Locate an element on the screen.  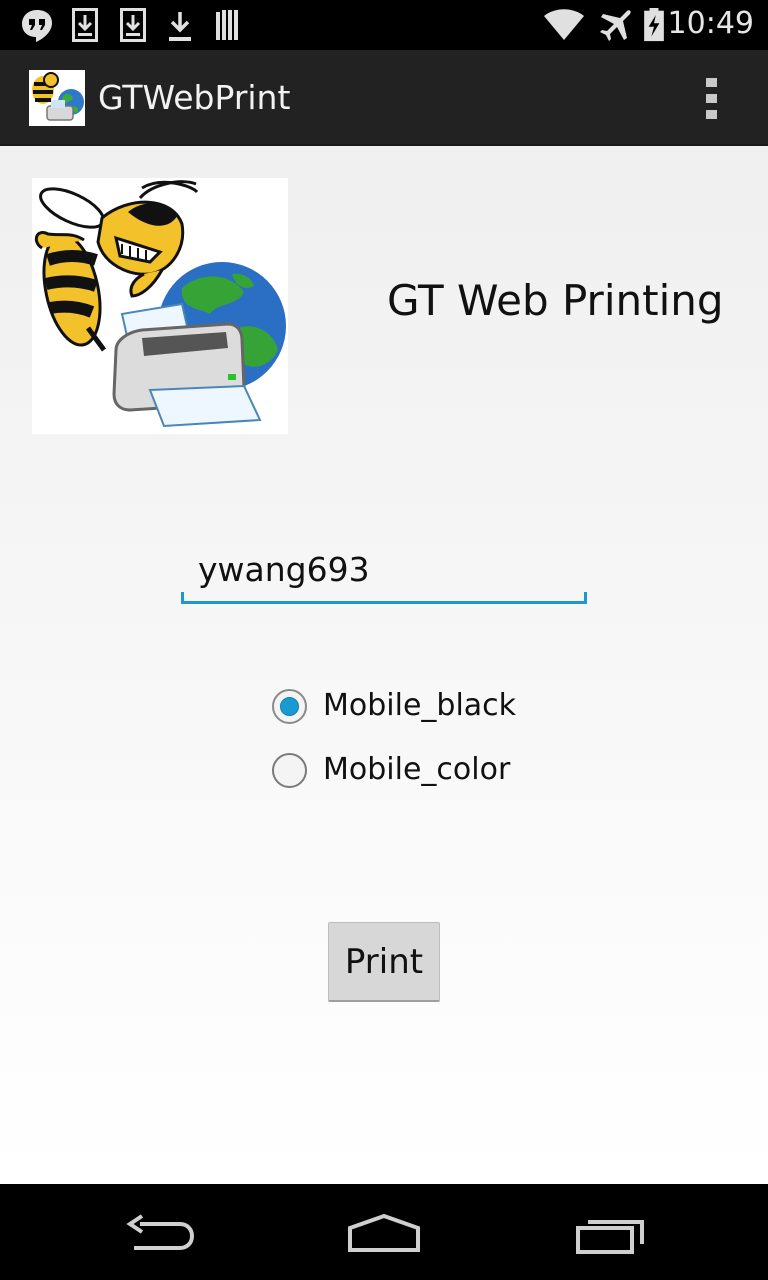
home-icon is located at coordinates (384, 1234).